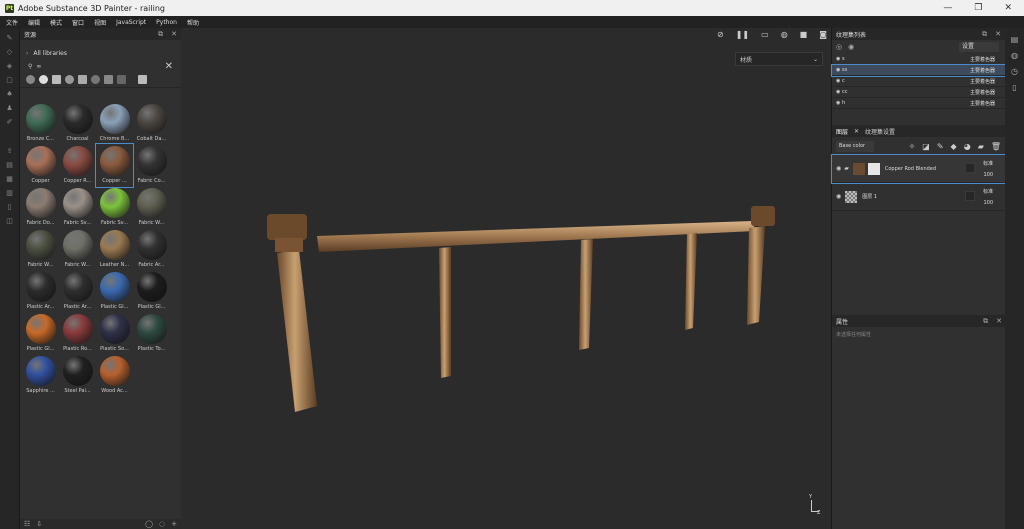  Describe the element at coordinates (100, 66) in the screenshot. I see `search-bar: ⚲ ∞ ✕` at that location.